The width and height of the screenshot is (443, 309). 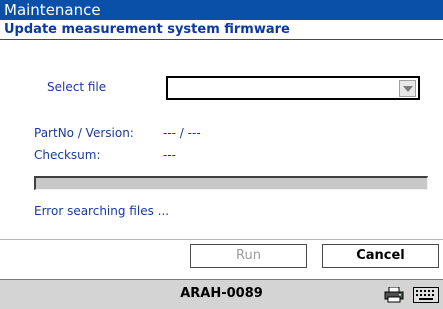 What do you see at coordinates (221, 10) in the screenshot?
I see `title-bar: Maintenance` at bounding box center [221, 10].